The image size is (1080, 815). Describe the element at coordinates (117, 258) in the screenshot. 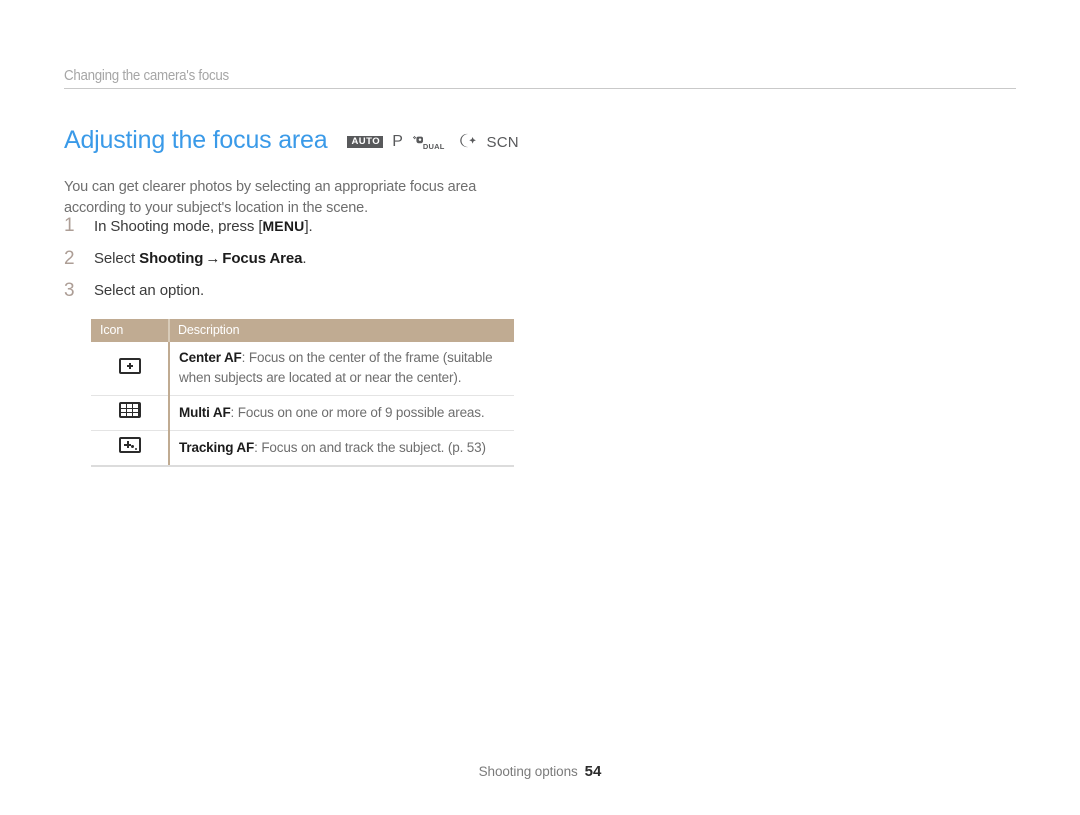

I see `step-text-prefix: Select` at that location.